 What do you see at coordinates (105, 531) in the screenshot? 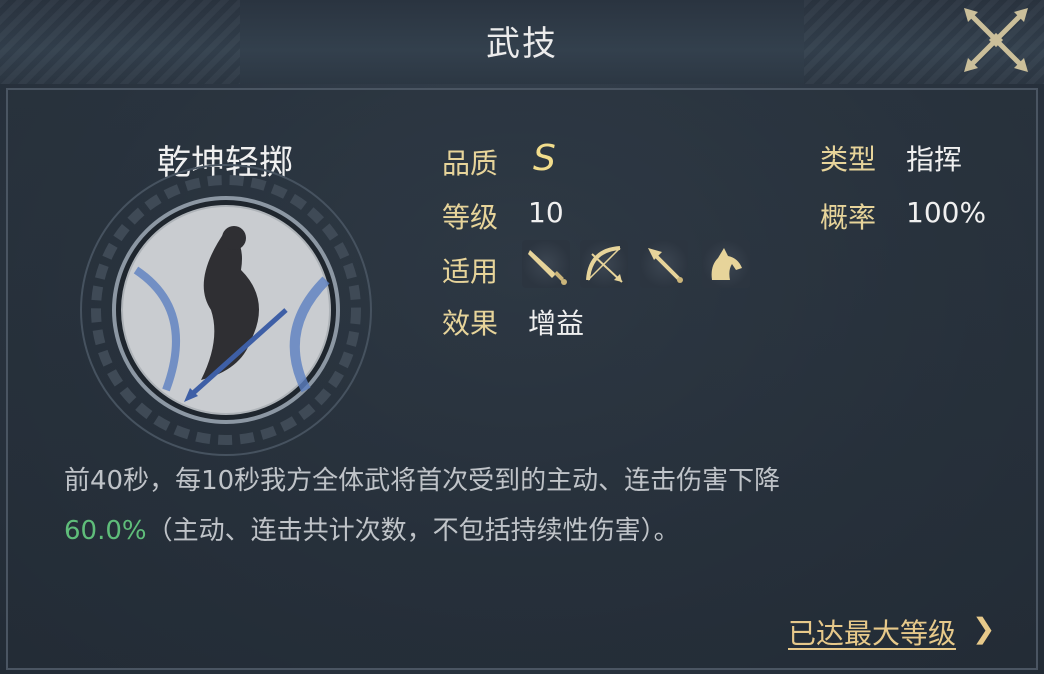
I see `damage-reduction-percent: 60.0%` at bounding box center [105, 531].